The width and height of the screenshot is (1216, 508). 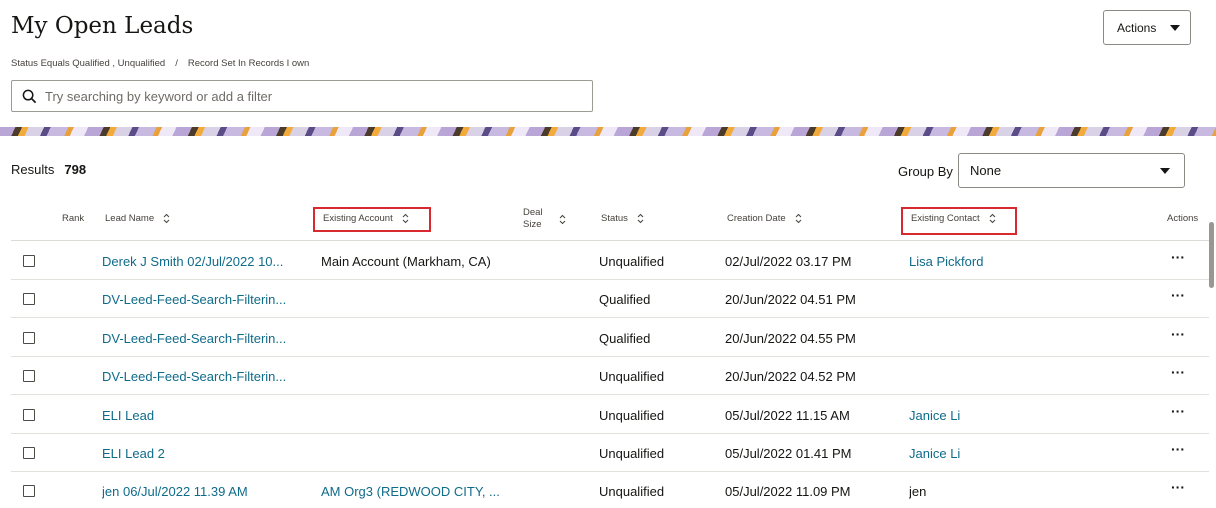 I want to click on actions-button-label: Actions, so click(x=1137, y=27).